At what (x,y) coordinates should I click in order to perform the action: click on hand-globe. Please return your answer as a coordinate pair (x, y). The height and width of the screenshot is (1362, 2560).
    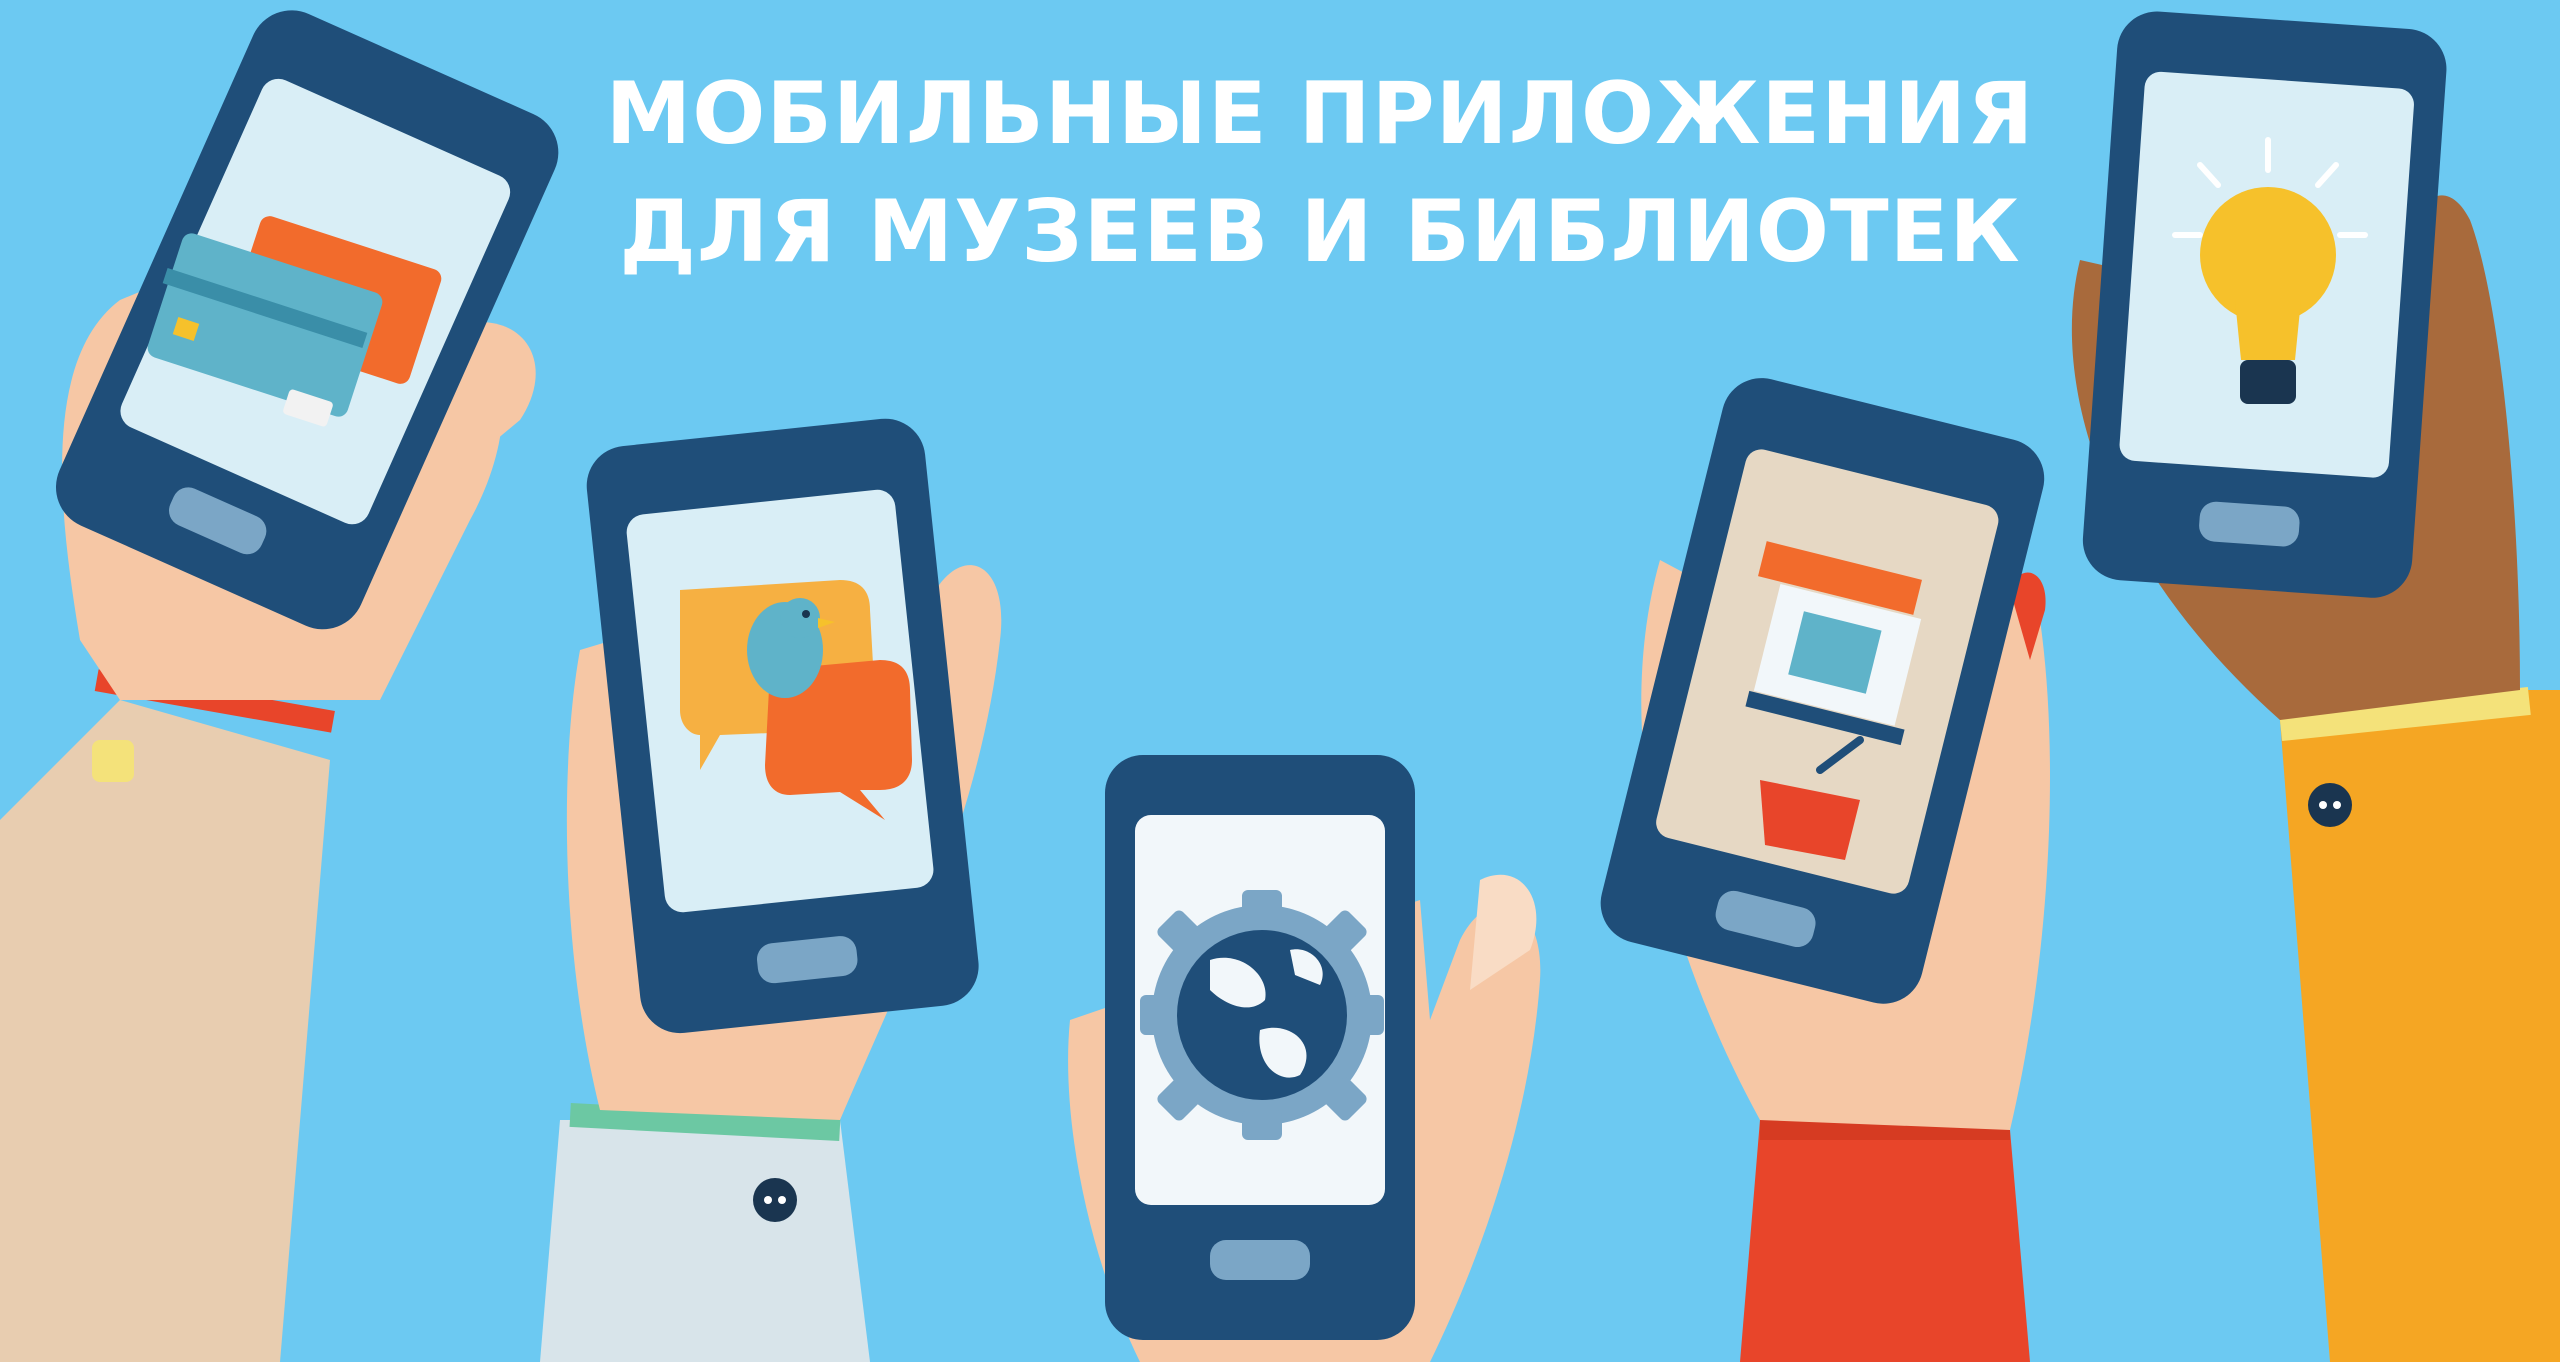
    Looking at the image, I should click on (1304, 1058).